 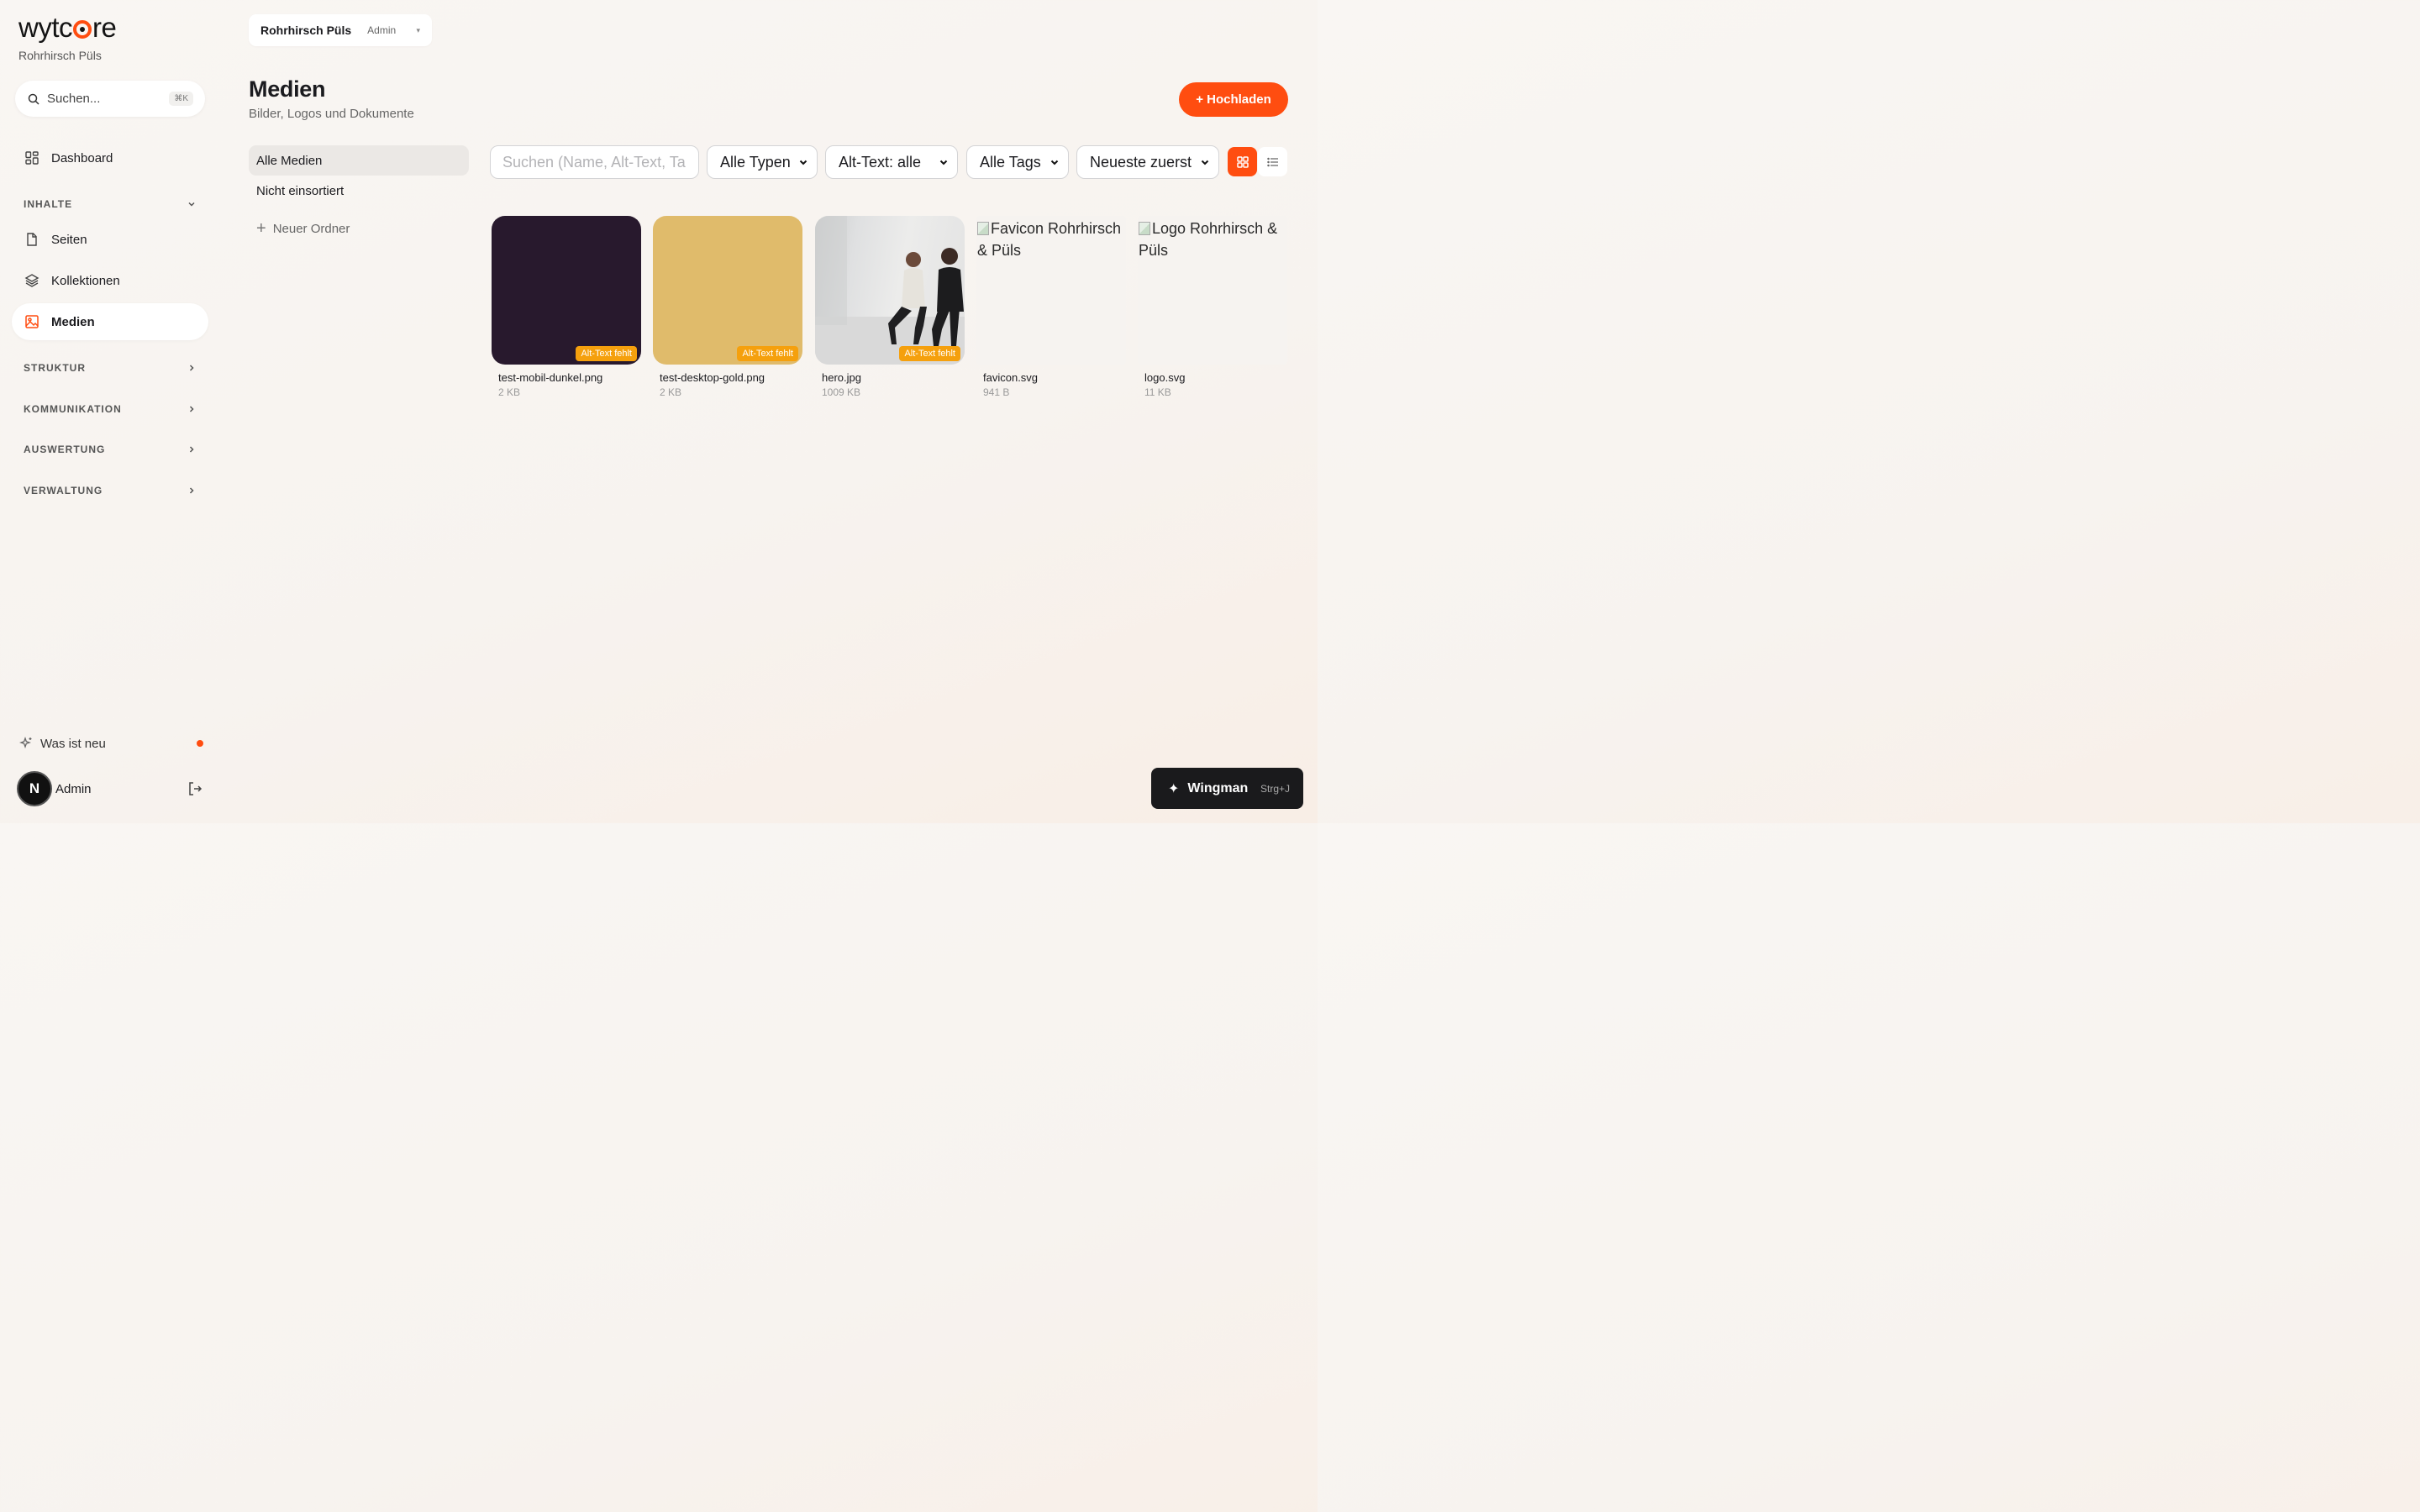 What do you see at coordinates (841, 377) in the screenshot?
I see `media-filename: hero.jpg` at bounding box center [841, 377].